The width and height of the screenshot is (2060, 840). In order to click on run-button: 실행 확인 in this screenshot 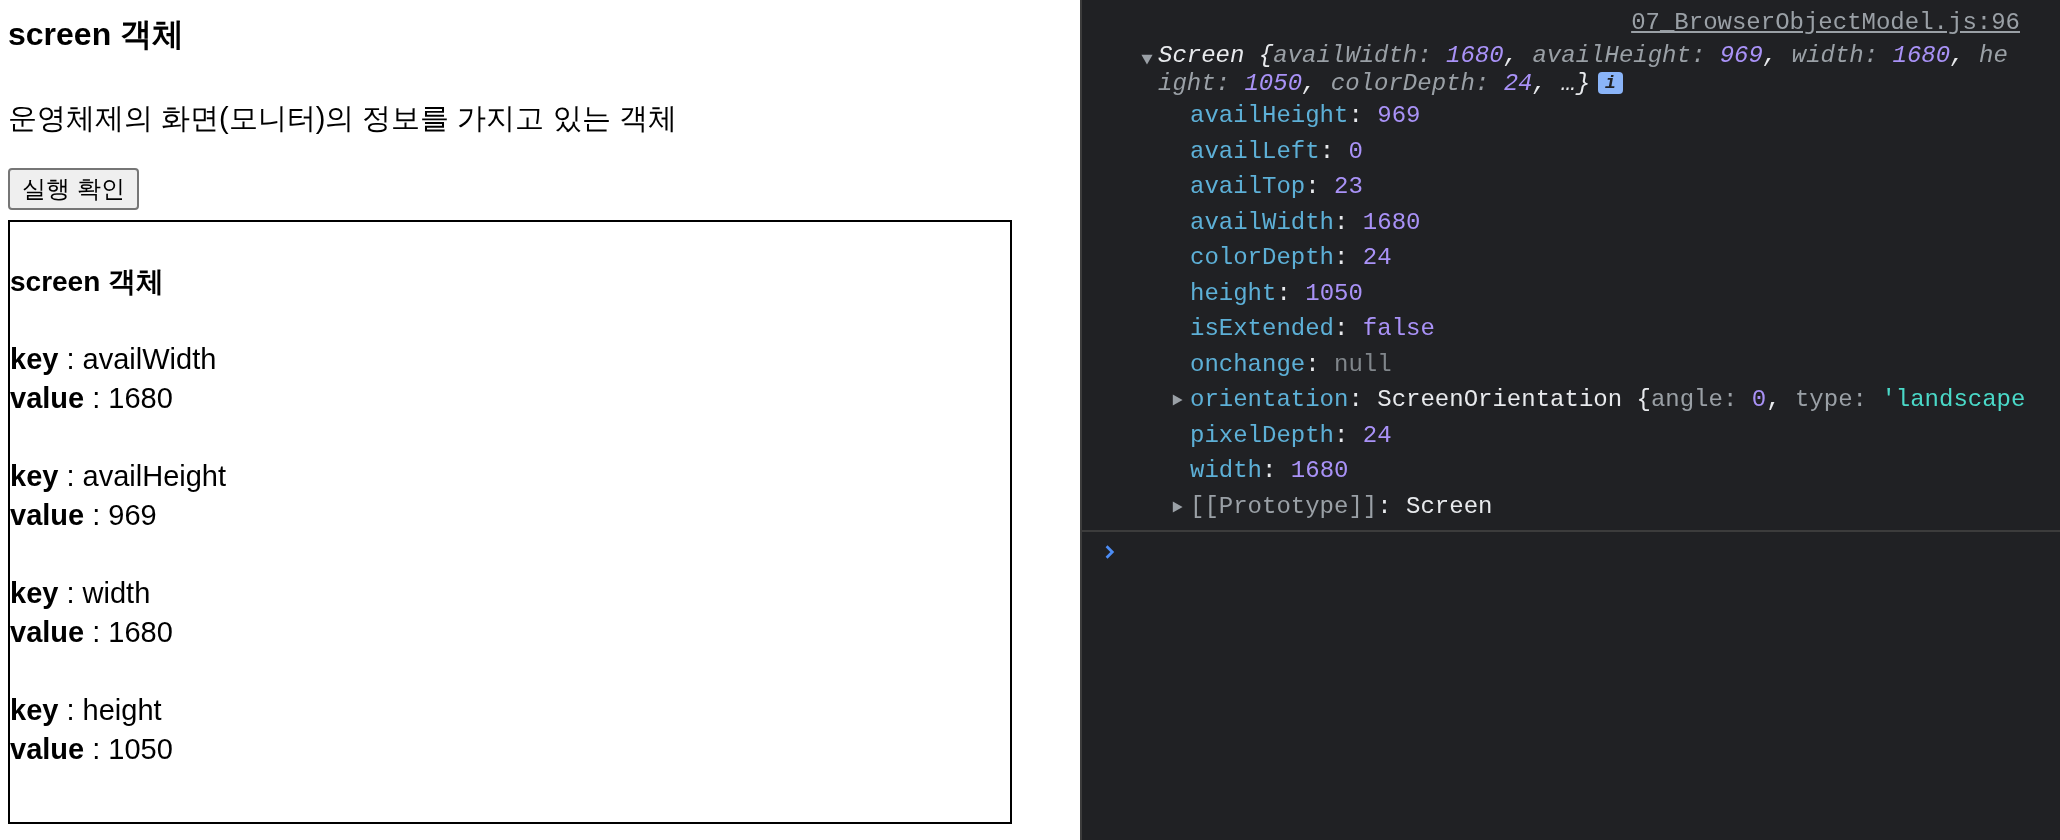, I will do `click(73, 189)`.